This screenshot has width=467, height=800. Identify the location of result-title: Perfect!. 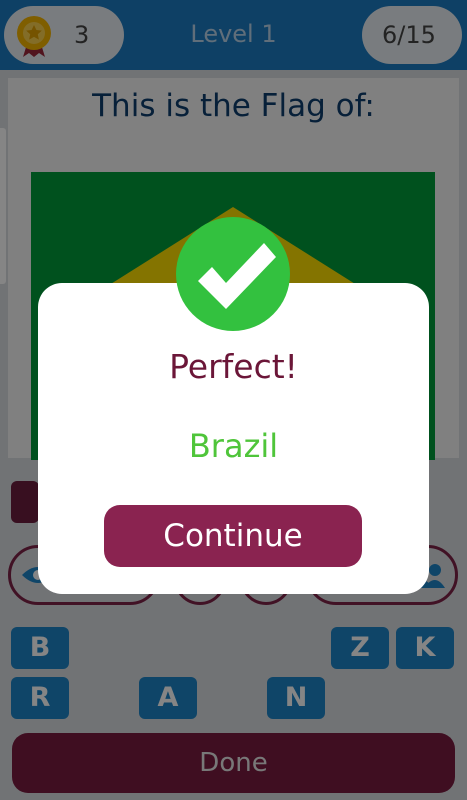
(233, 366).